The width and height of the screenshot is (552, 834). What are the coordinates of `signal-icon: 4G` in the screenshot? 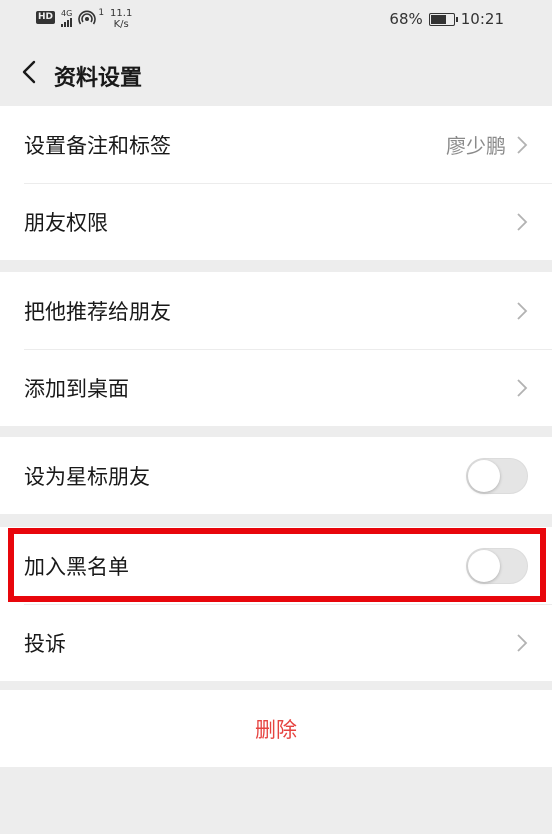 It's located at (66, 18).